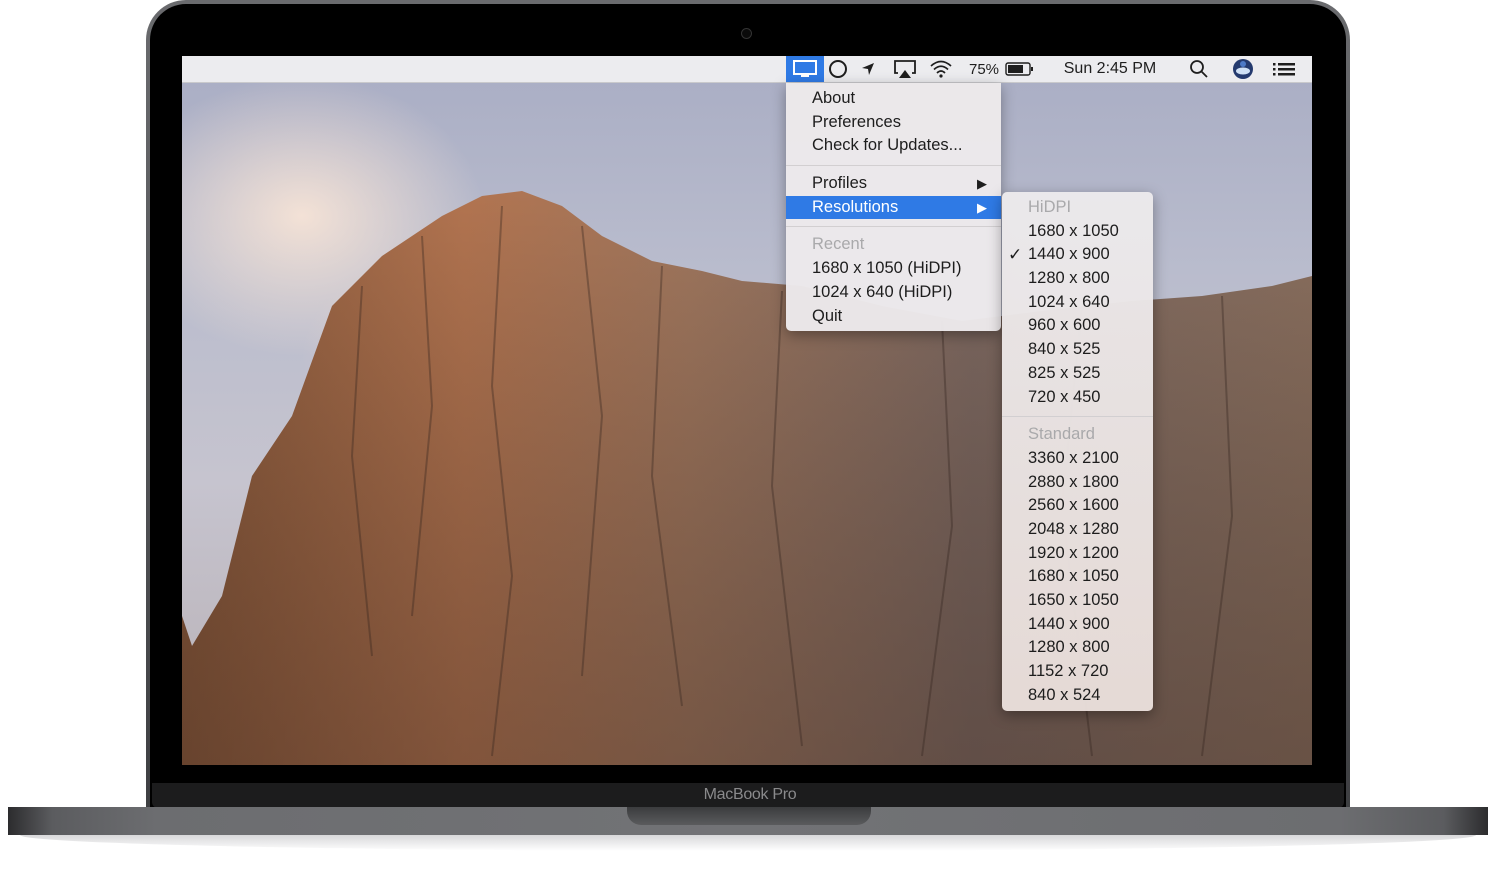 This screenshot has height=873, width=1500. What do you see at coordinates (1077, 255) in the screenshot?
I see `resolution-item-hidpi: ✓ 1440 x 900` at bounding box center [1077, 255].